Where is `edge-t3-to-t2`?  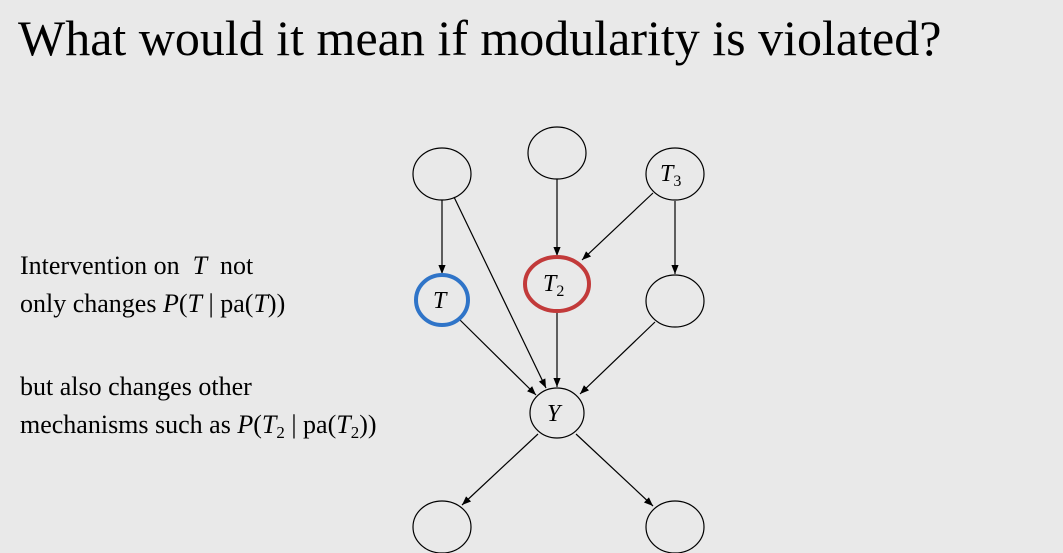
edge-t3-to-t2 is located at coordinates (617, 226).